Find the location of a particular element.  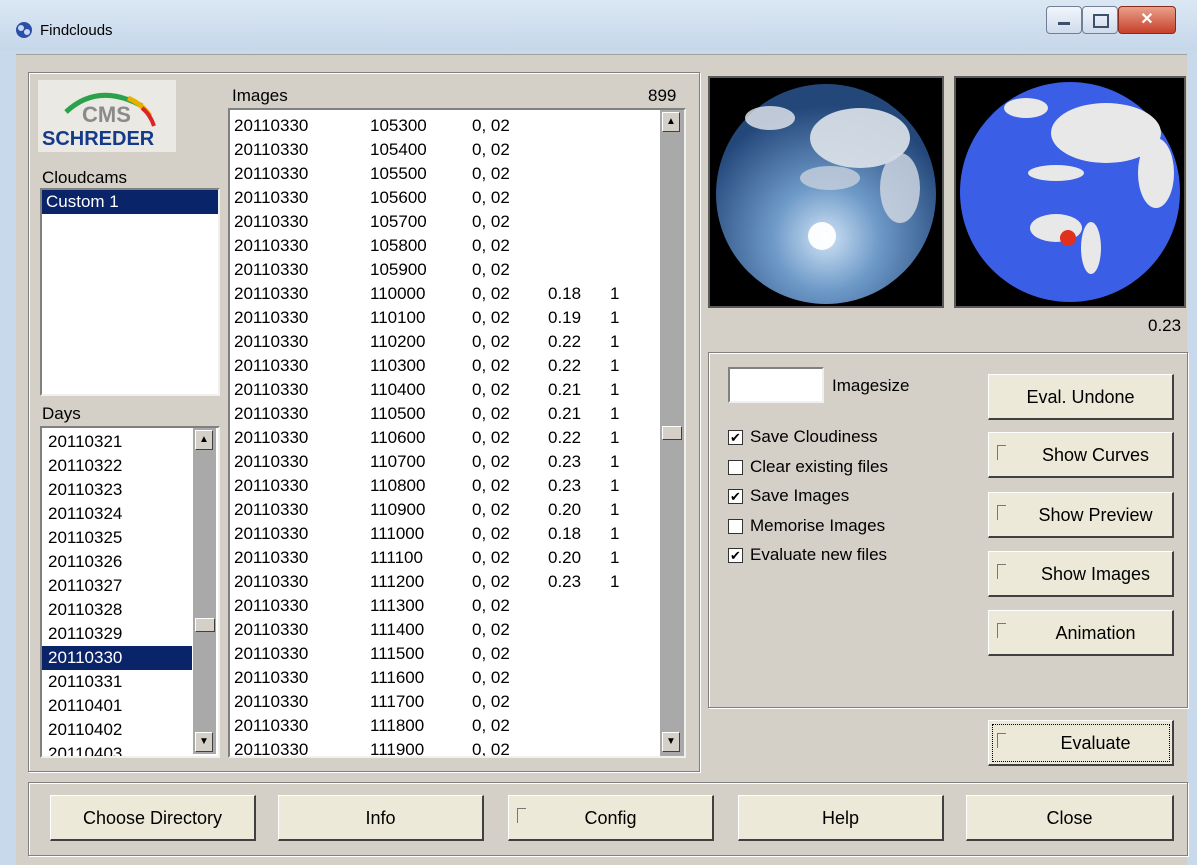

image-row: 20110330 110300 0, 02 0.22 1 is located at coordinates (444, 366).